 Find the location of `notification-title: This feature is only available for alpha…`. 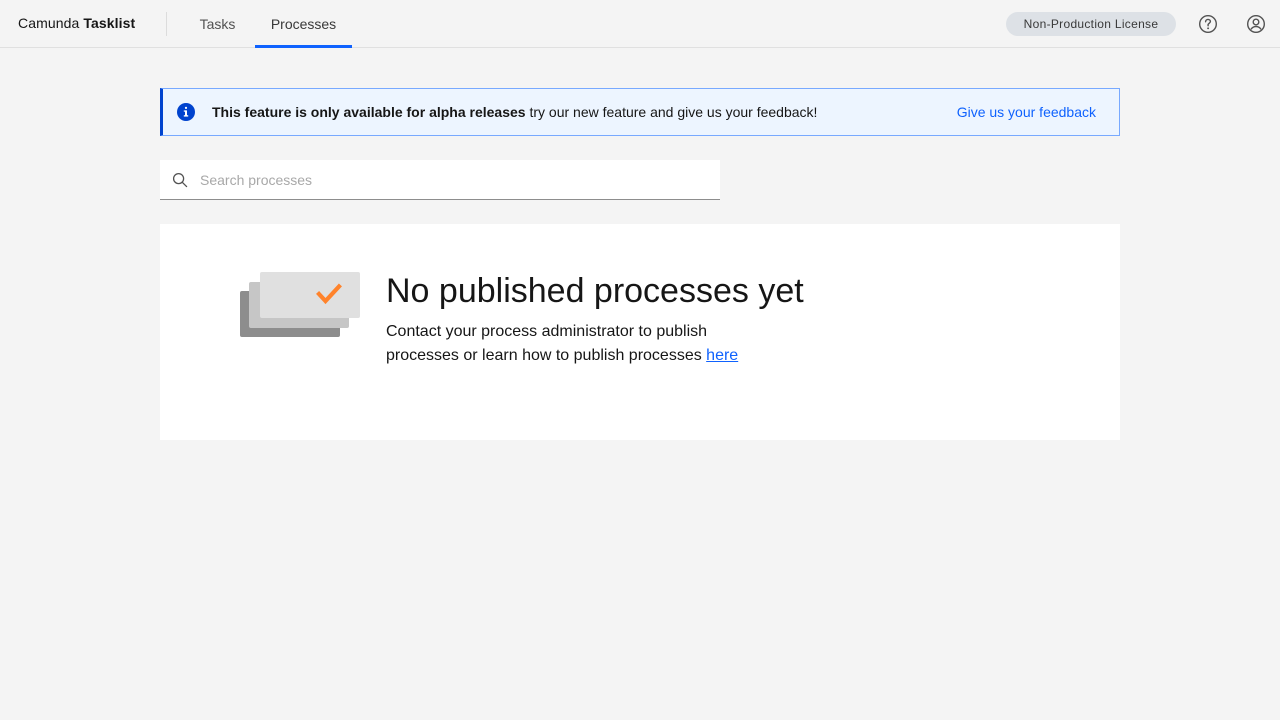

notification-title: This feature is only available for alpha… is located at coordinates (369, 112).